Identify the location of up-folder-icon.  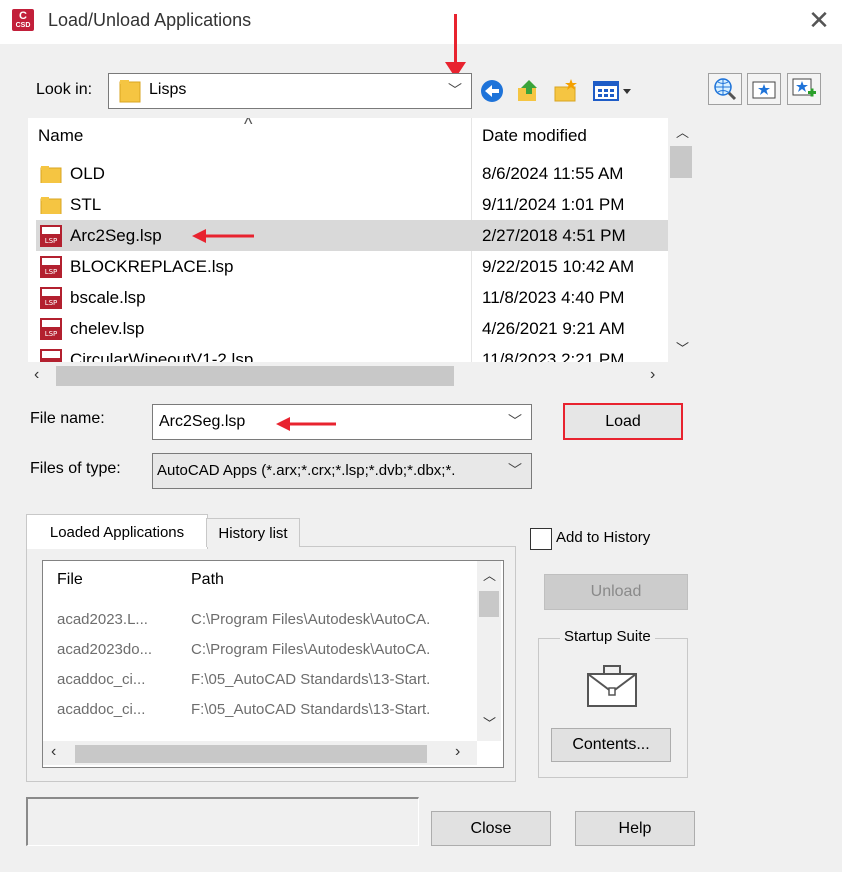
(527, 90).